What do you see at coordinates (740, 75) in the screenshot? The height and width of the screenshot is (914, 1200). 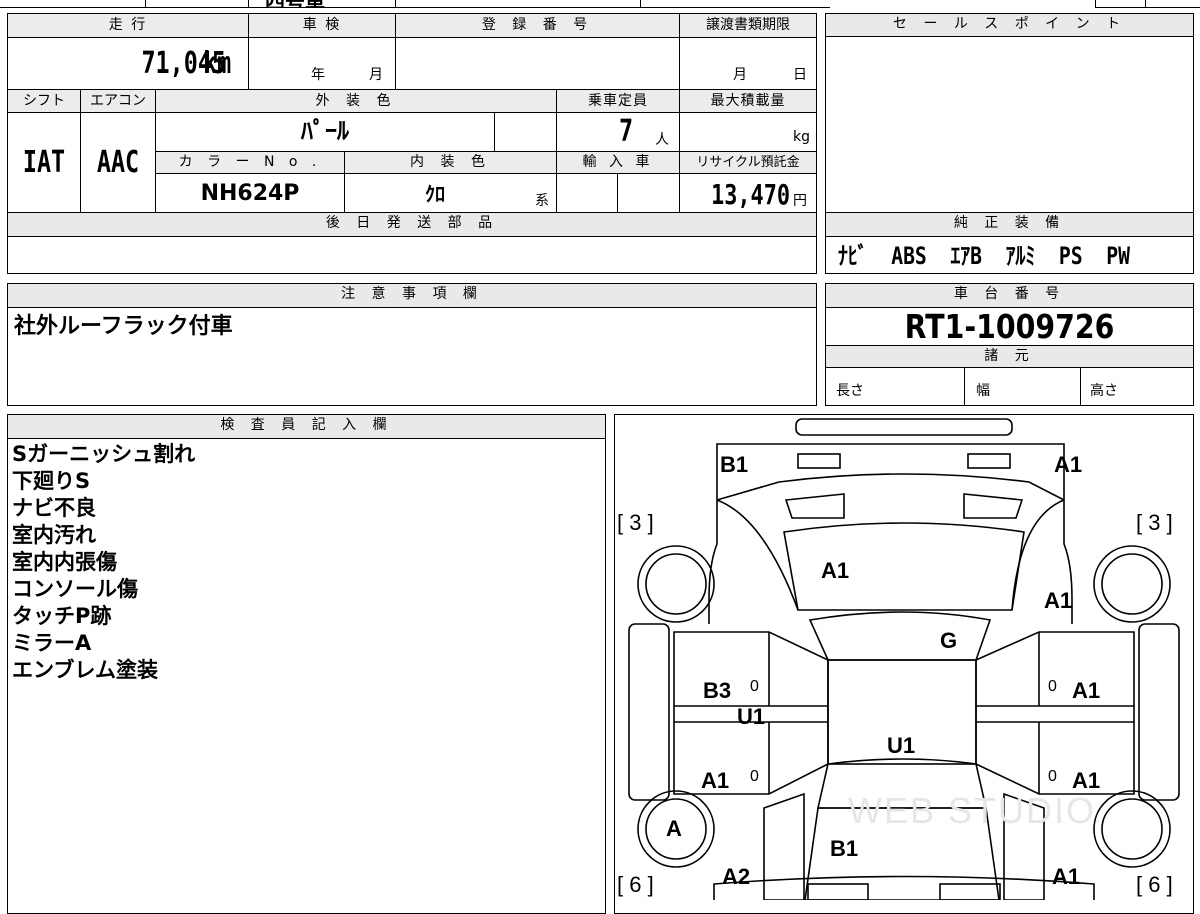 I see `deadline-month-unit: 月` at bounding box center [740, 75].